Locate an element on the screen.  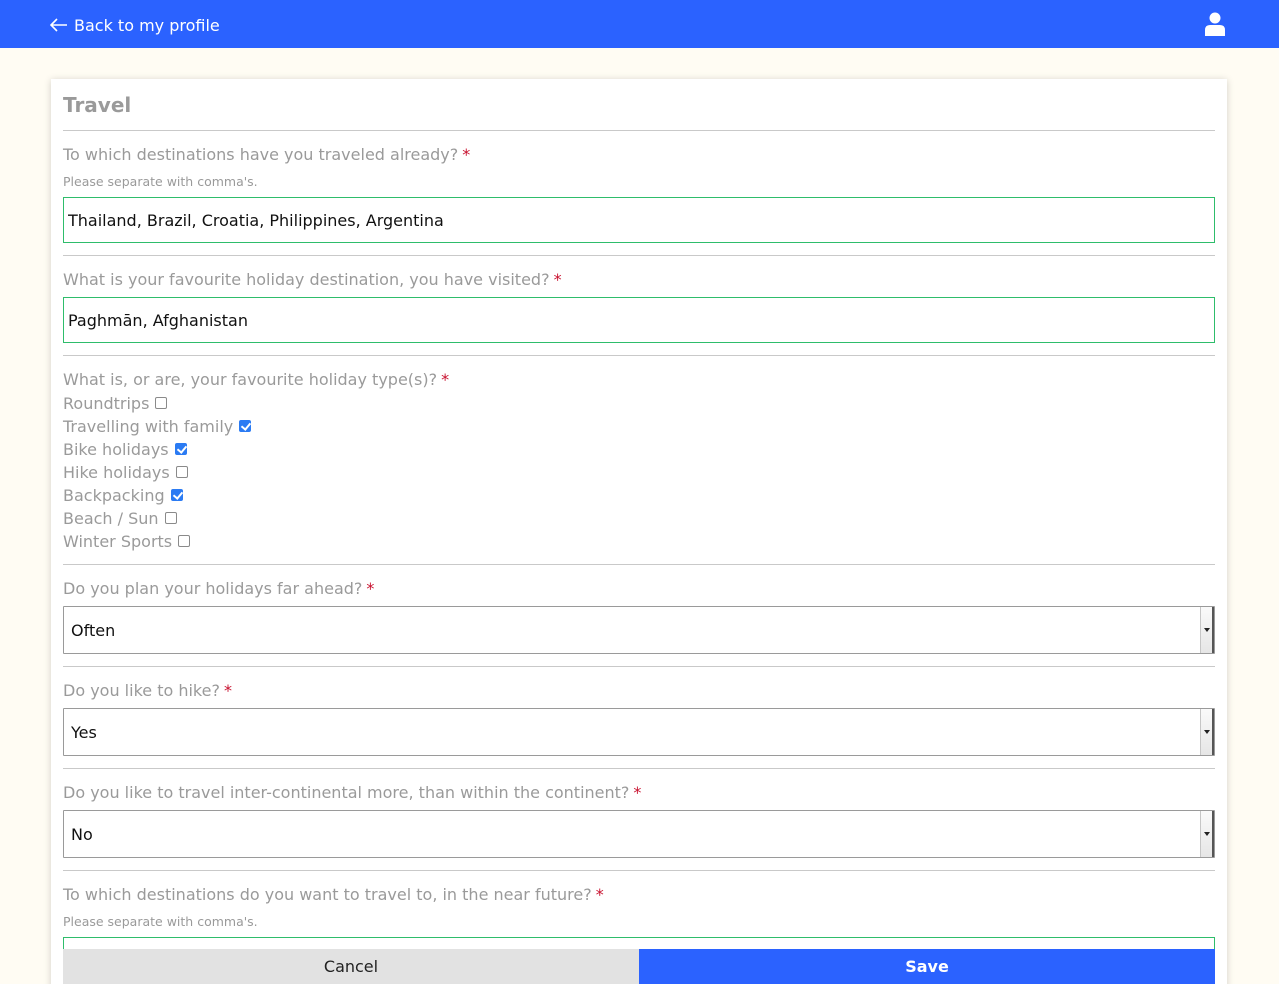
holiday-type-roundtrips: Roundtrips is located at coordinates (115, 403).